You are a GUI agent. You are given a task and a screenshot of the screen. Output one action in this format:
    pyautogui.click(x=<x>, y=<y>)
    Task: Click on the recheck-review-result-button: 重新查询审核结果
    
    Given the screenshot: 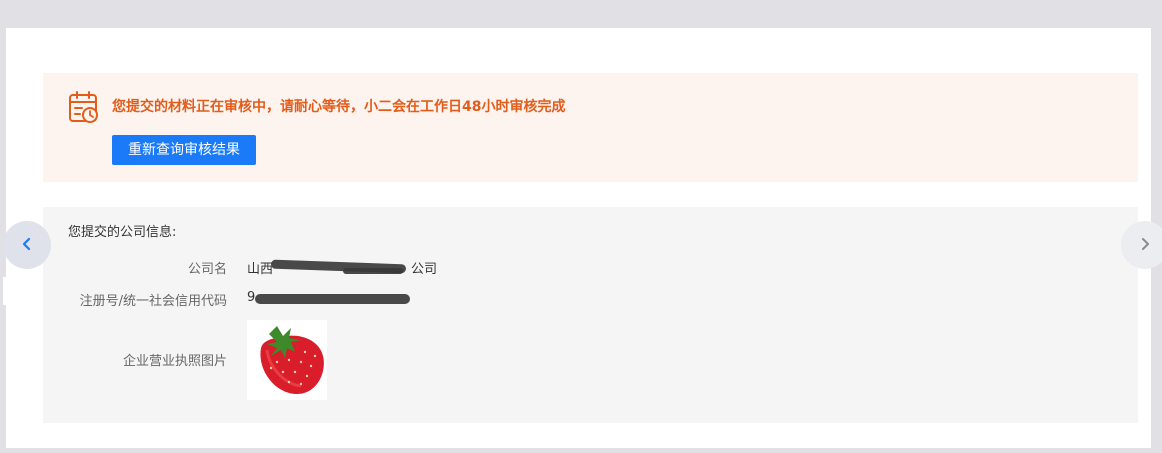 What is the action you would take?
    pyautogui.click(x=184, y=150)
    